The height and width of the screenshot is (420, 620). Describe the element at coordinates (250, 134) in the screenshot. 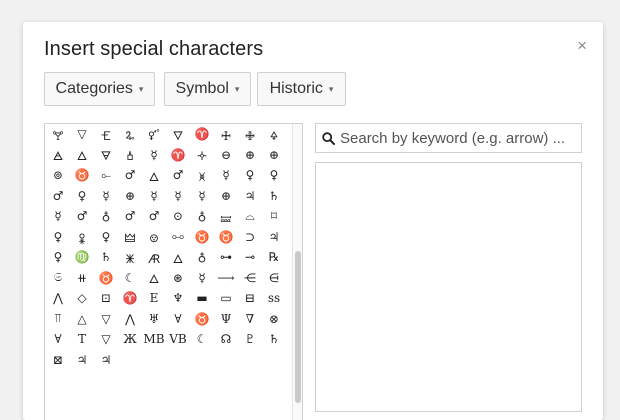

I see `character-cell: 🜋` at that location.